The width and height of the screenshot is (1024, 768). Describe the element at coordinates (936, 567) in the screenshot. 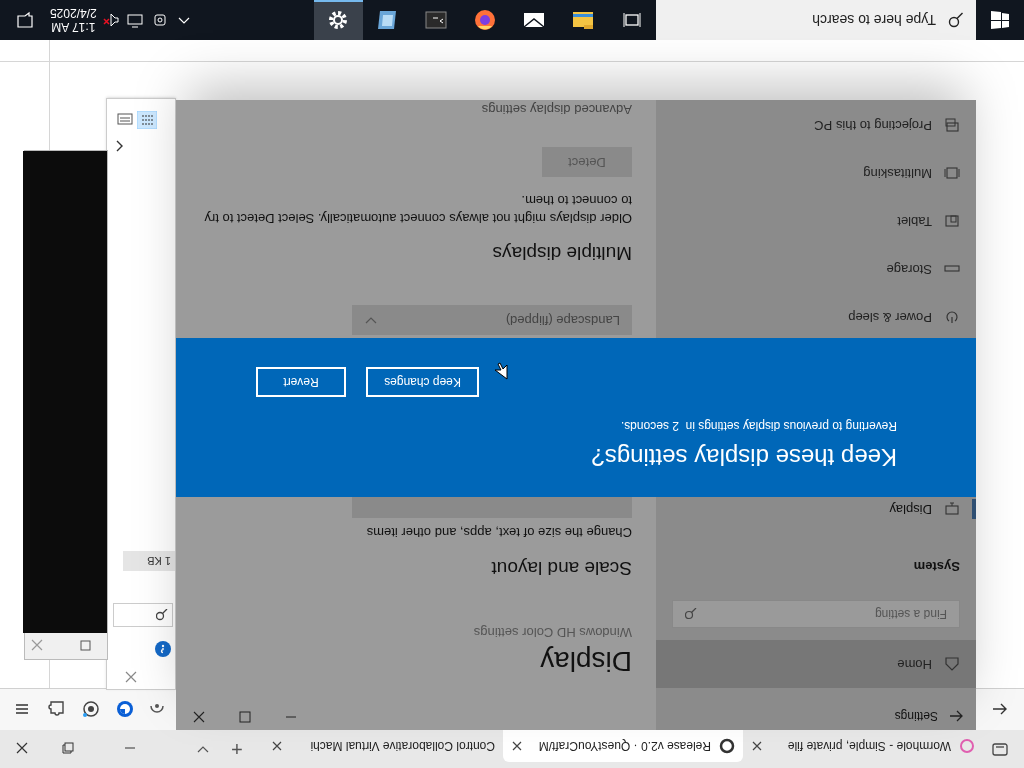

I see `section-heading: System` at that location.